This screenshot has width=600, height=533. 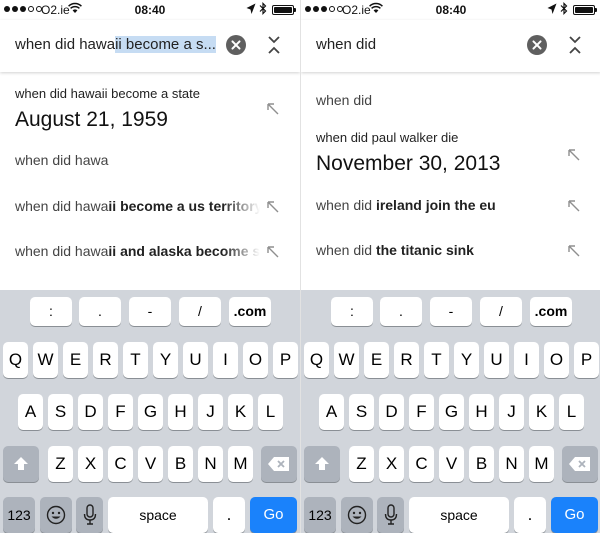 I want to click on answer-question: when did paul walker die, so click(x=387, y=137).